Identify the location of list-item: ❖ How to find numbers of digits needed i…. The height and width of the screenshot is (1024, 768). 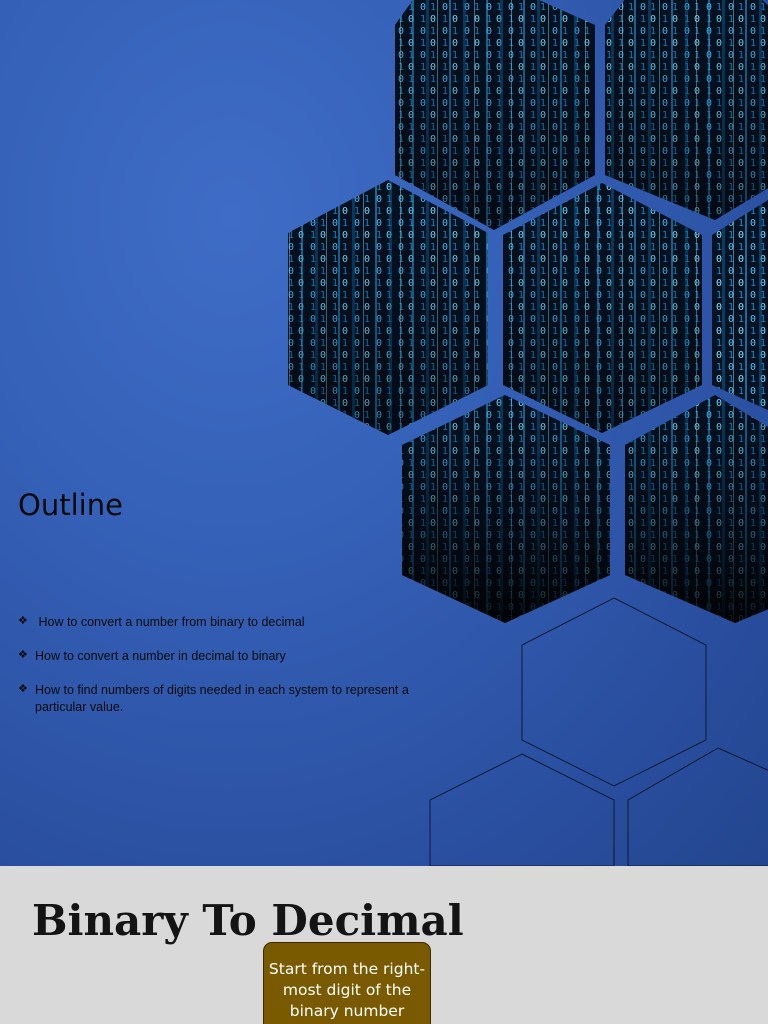
(228, 699).